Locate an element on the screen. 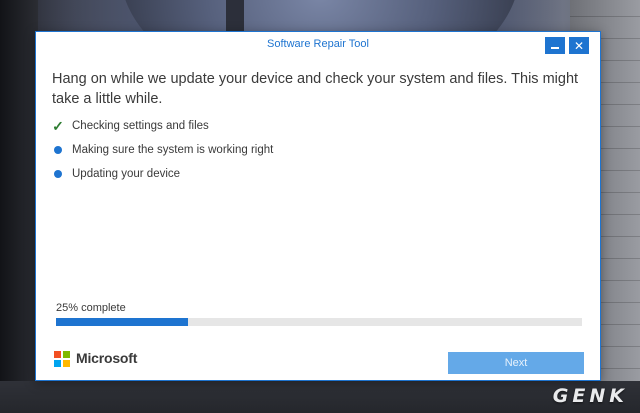 Image resolution: width=640 pixels, height=413 pixels. genk-watermark: GENK is located at coordinates (590, 396).